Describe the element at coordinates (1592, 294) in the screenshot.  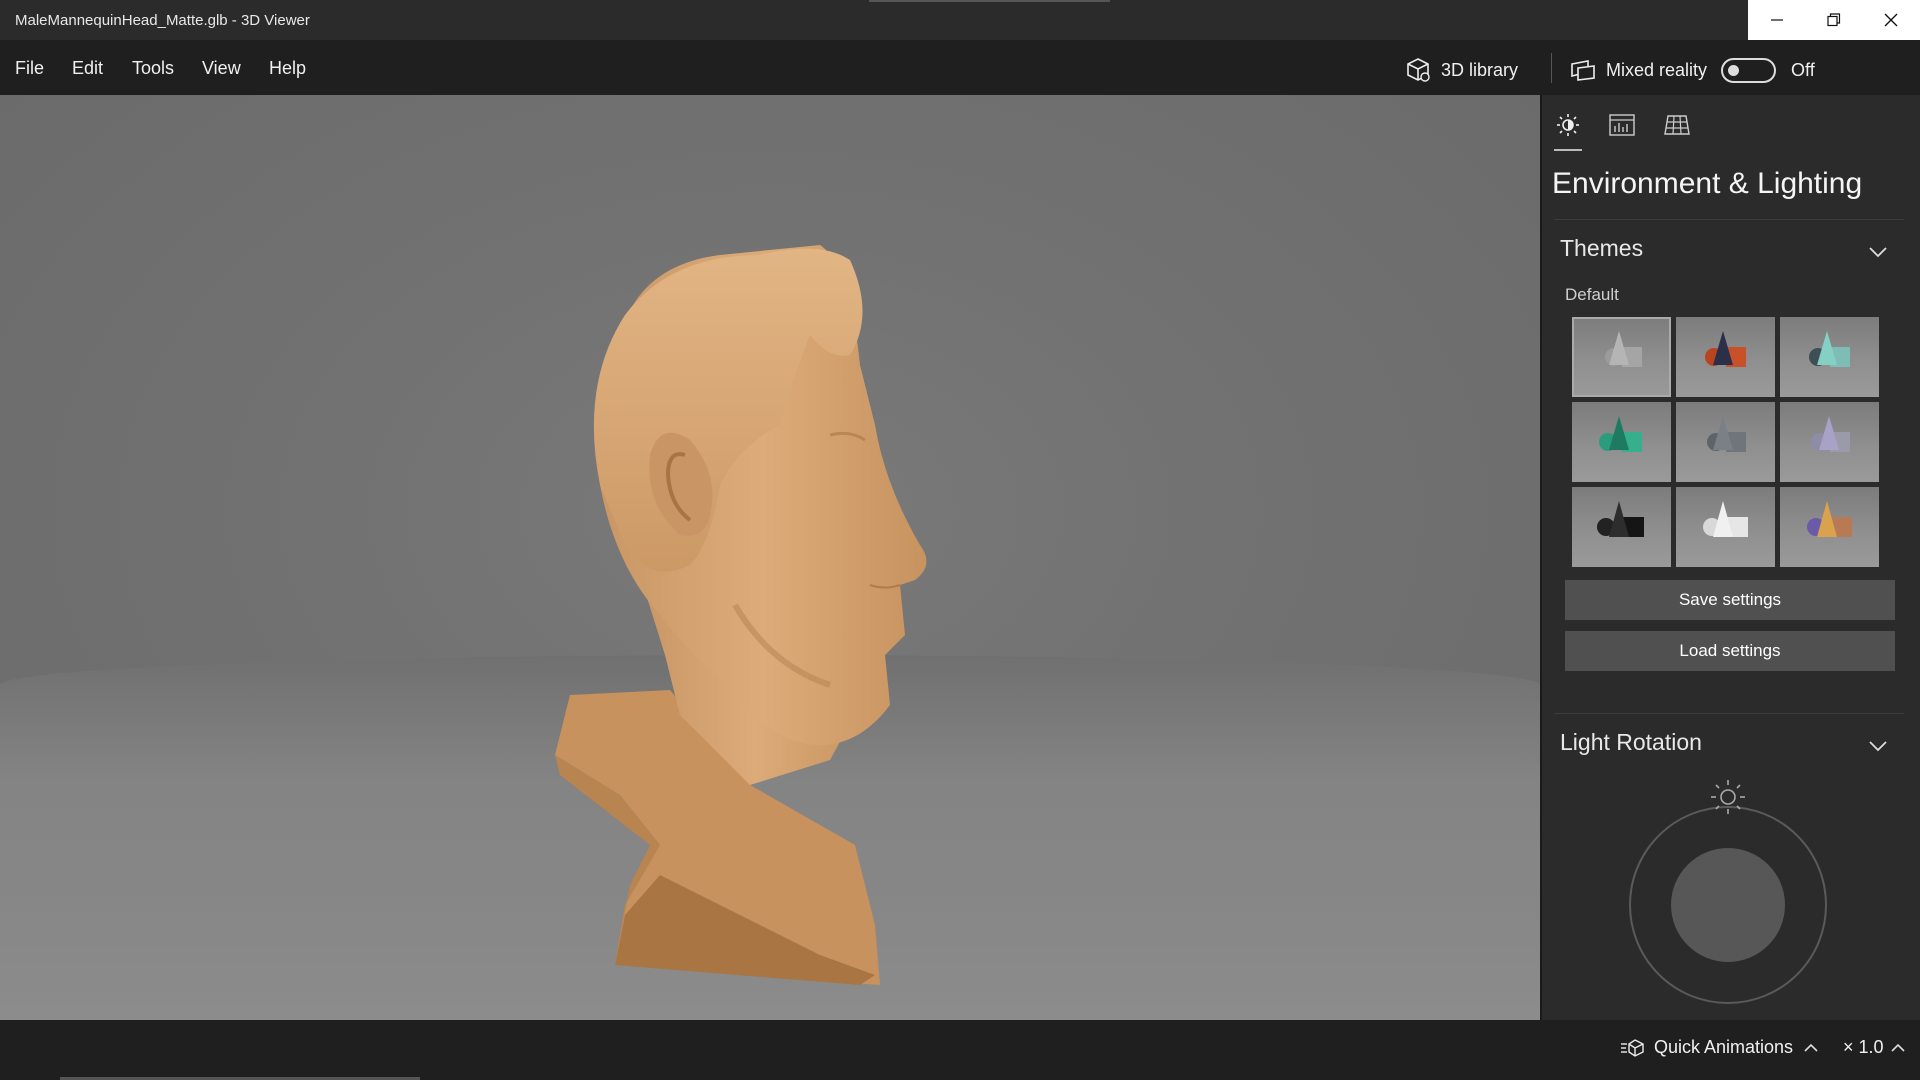
I see `theme-selected-label: Default` at that location.